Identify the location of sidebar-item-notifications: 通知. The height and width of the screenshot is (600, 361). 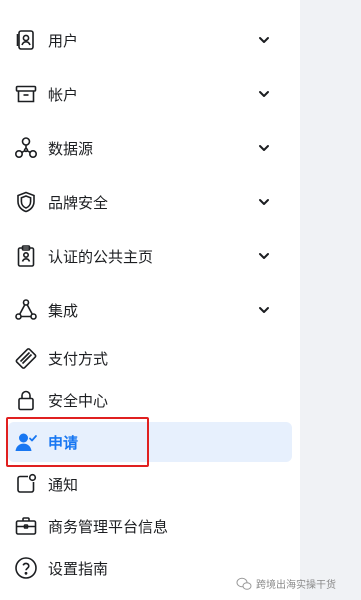
(150, 484).